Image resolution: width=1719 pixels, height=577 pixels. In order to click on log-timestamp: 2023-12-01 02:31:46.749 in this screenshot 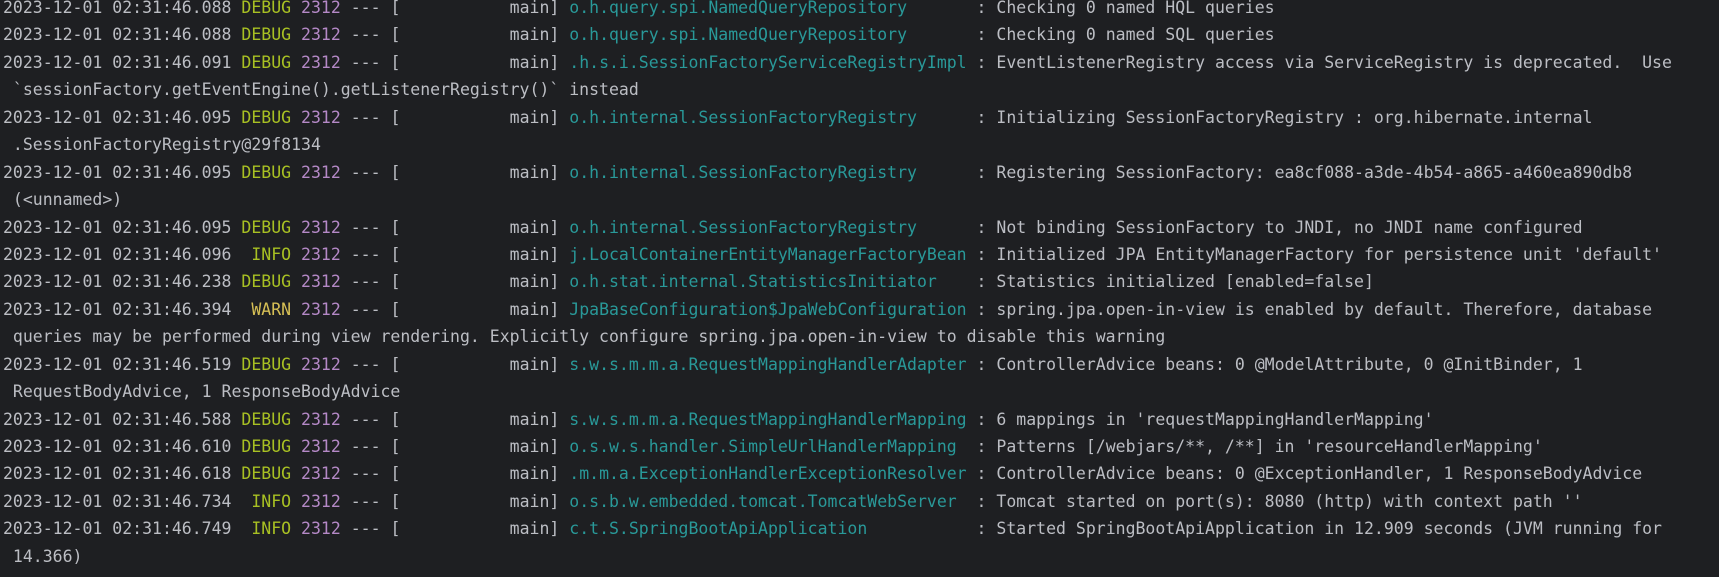, I will do `click(117, 529)`.